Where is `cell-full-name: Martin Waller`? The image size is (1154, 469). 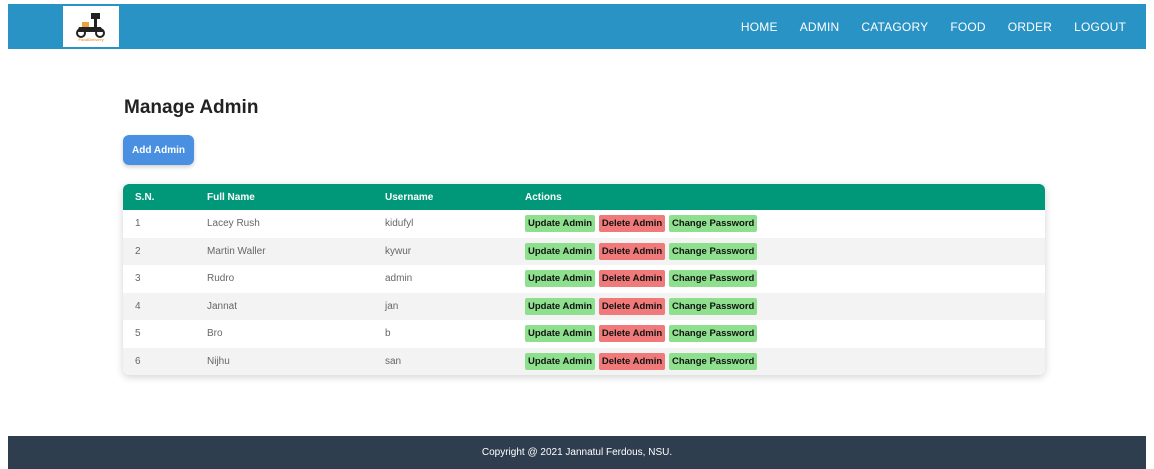
cell-full-name: Martin Waller is located at coordinates (236, 251).